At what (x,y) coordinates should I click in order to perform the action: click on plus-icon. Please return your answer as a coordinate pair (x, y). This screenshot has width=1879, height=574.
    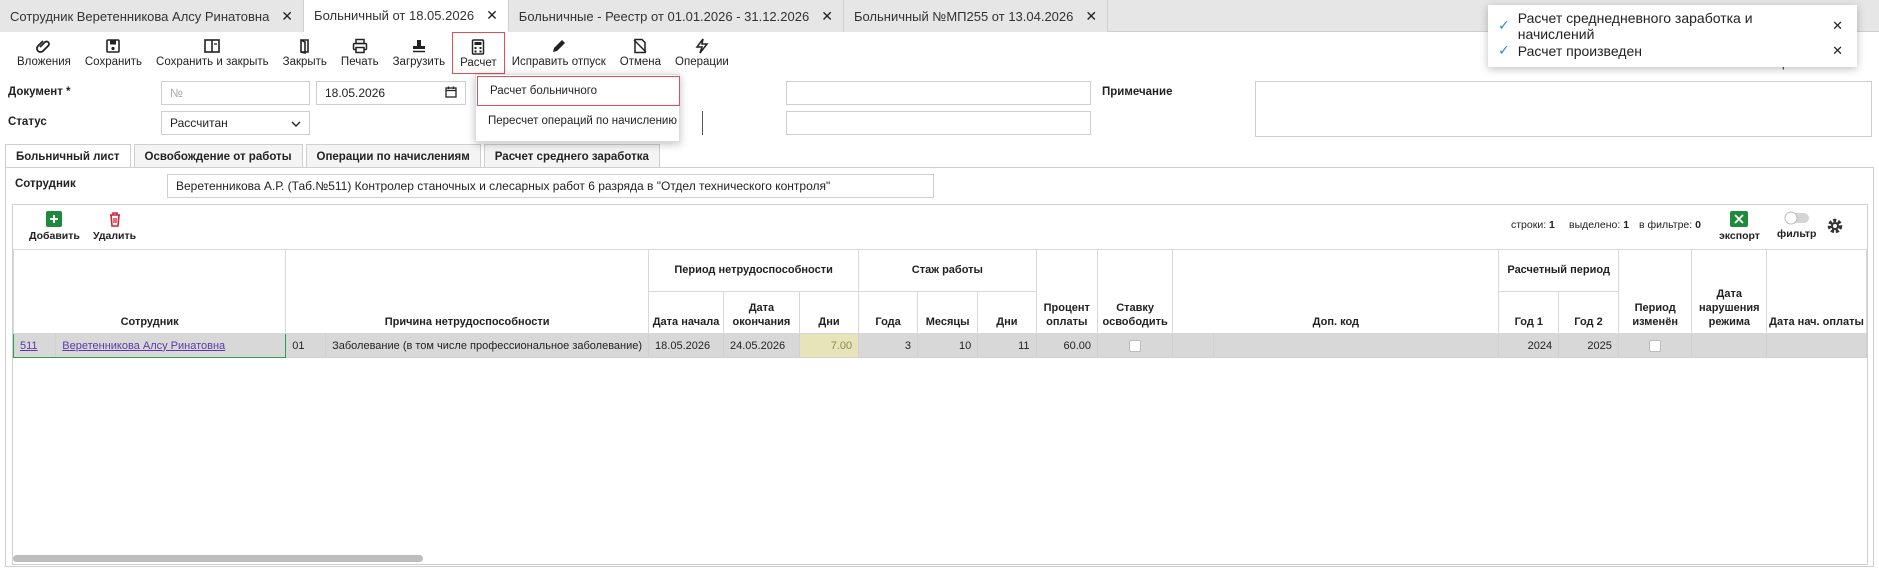
    Looking at the image, I should click on (54, 220).